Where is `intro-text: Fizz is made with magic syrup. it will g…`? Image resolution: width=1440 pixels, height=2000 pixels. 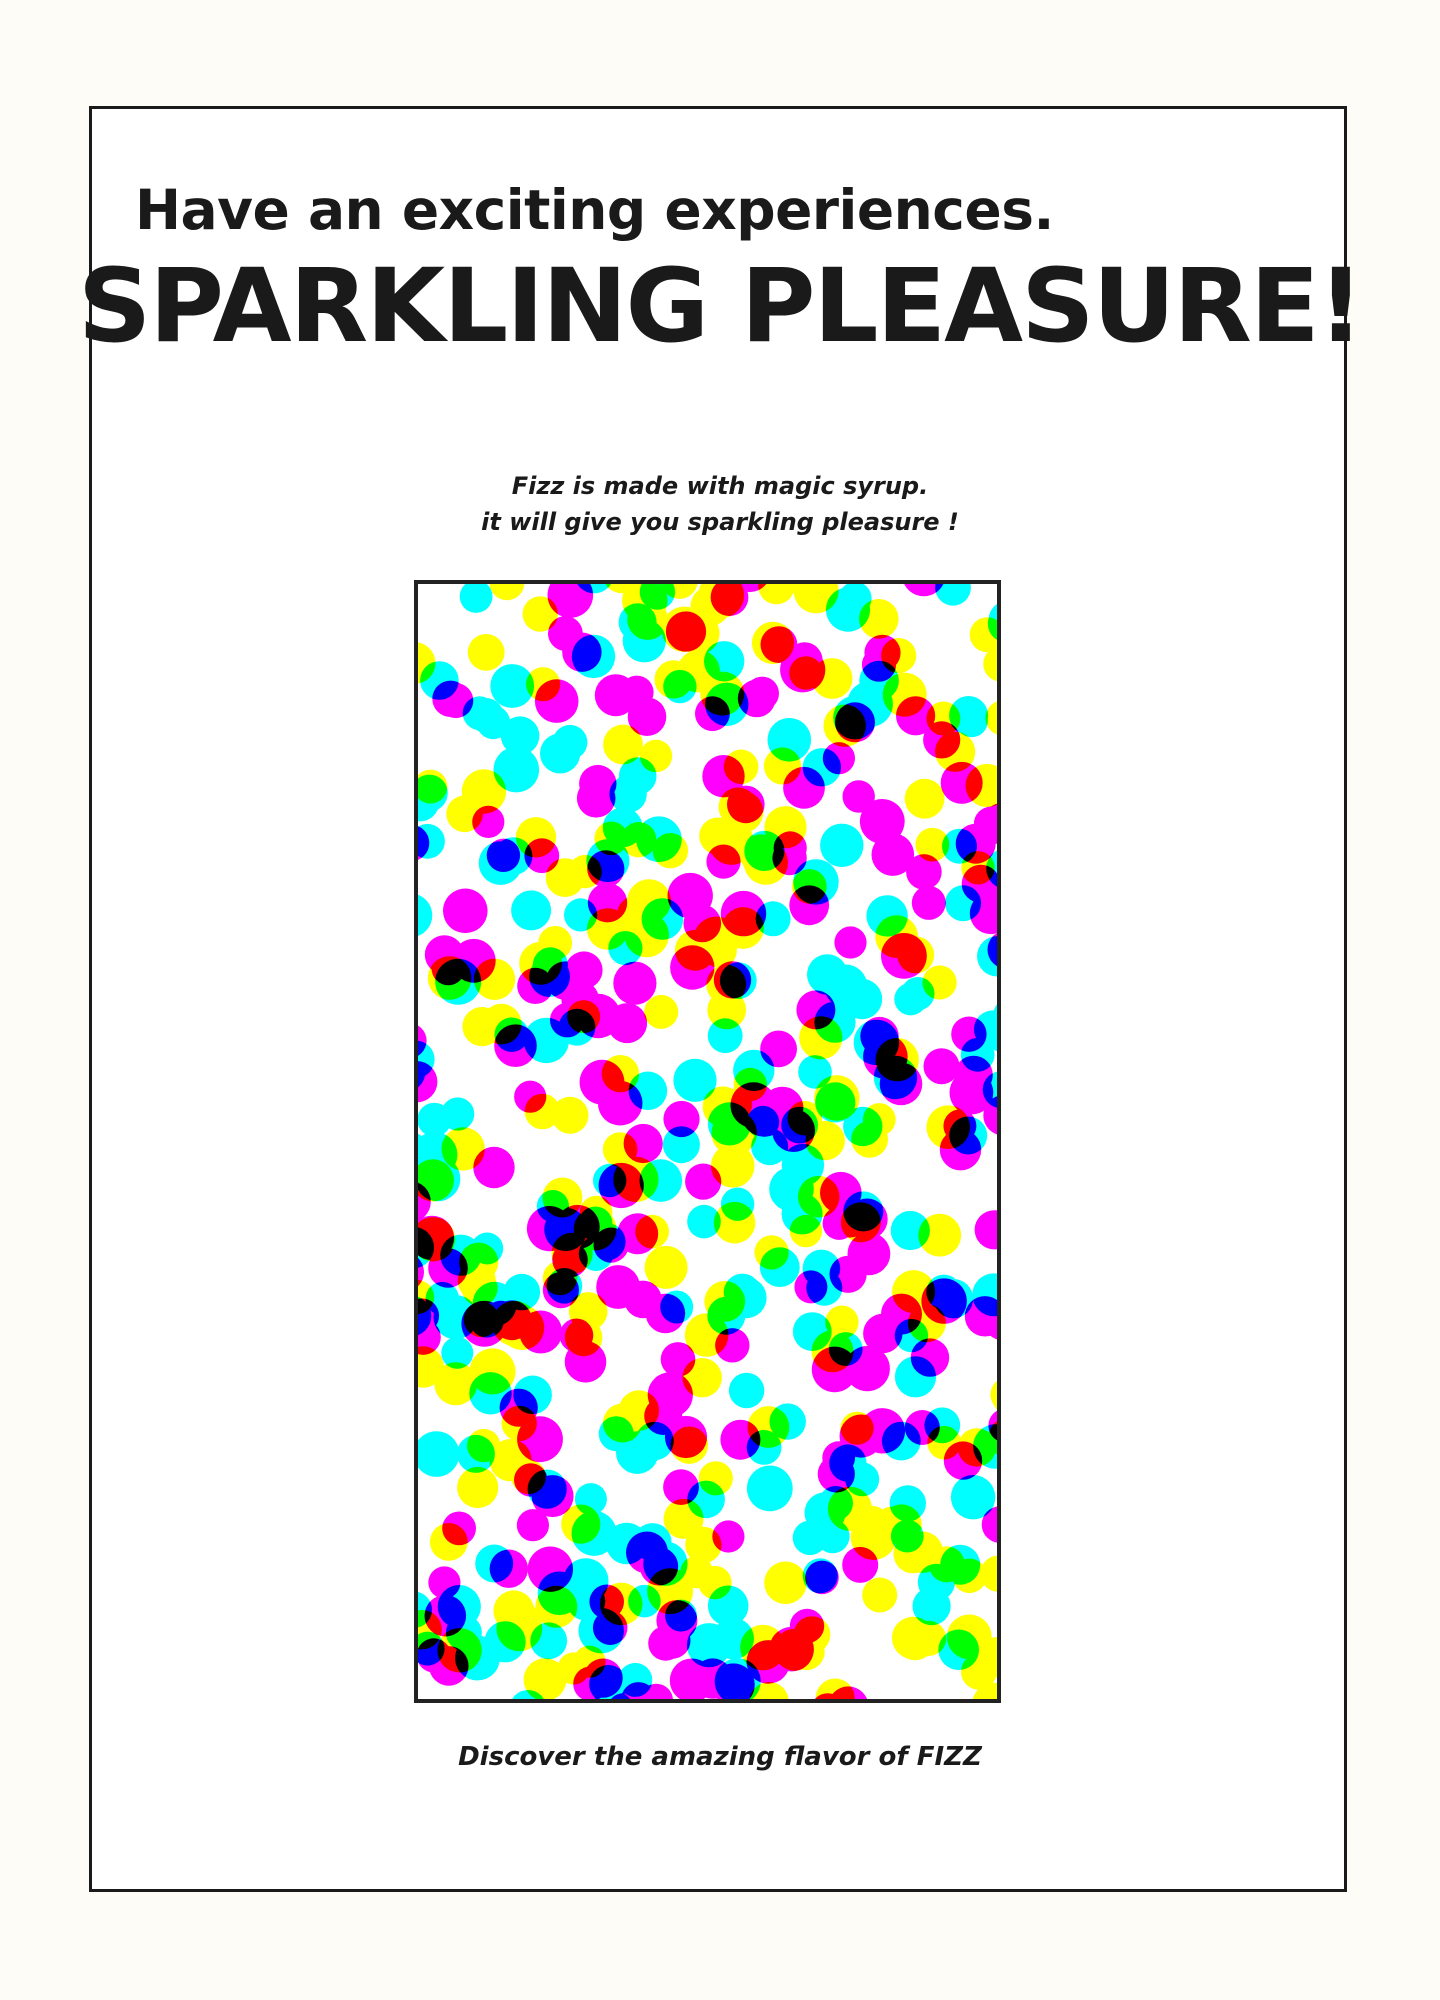
intro-text: Fizz is made with magic syrup. it will g… is located at coordinates (720, 504).